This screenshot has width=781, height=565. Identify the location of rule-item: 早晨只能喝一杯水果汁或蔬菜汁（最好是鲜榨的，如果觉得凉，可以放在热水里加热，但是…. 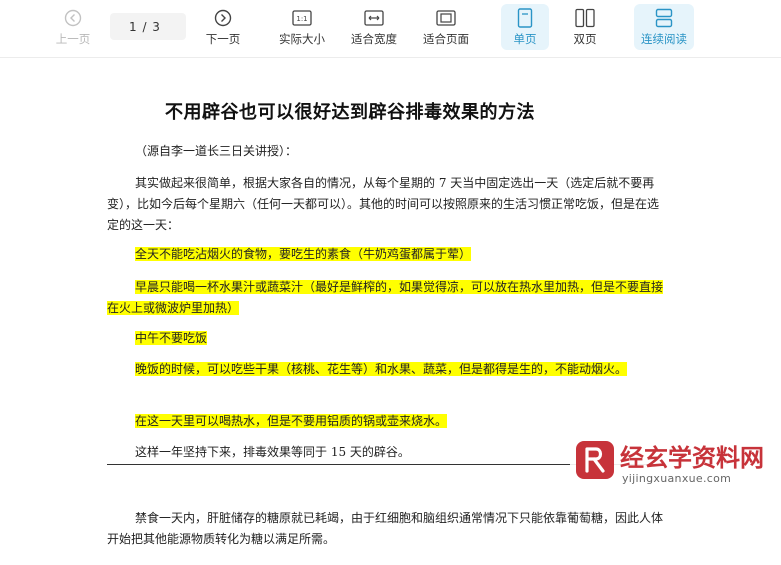
(387, 298).